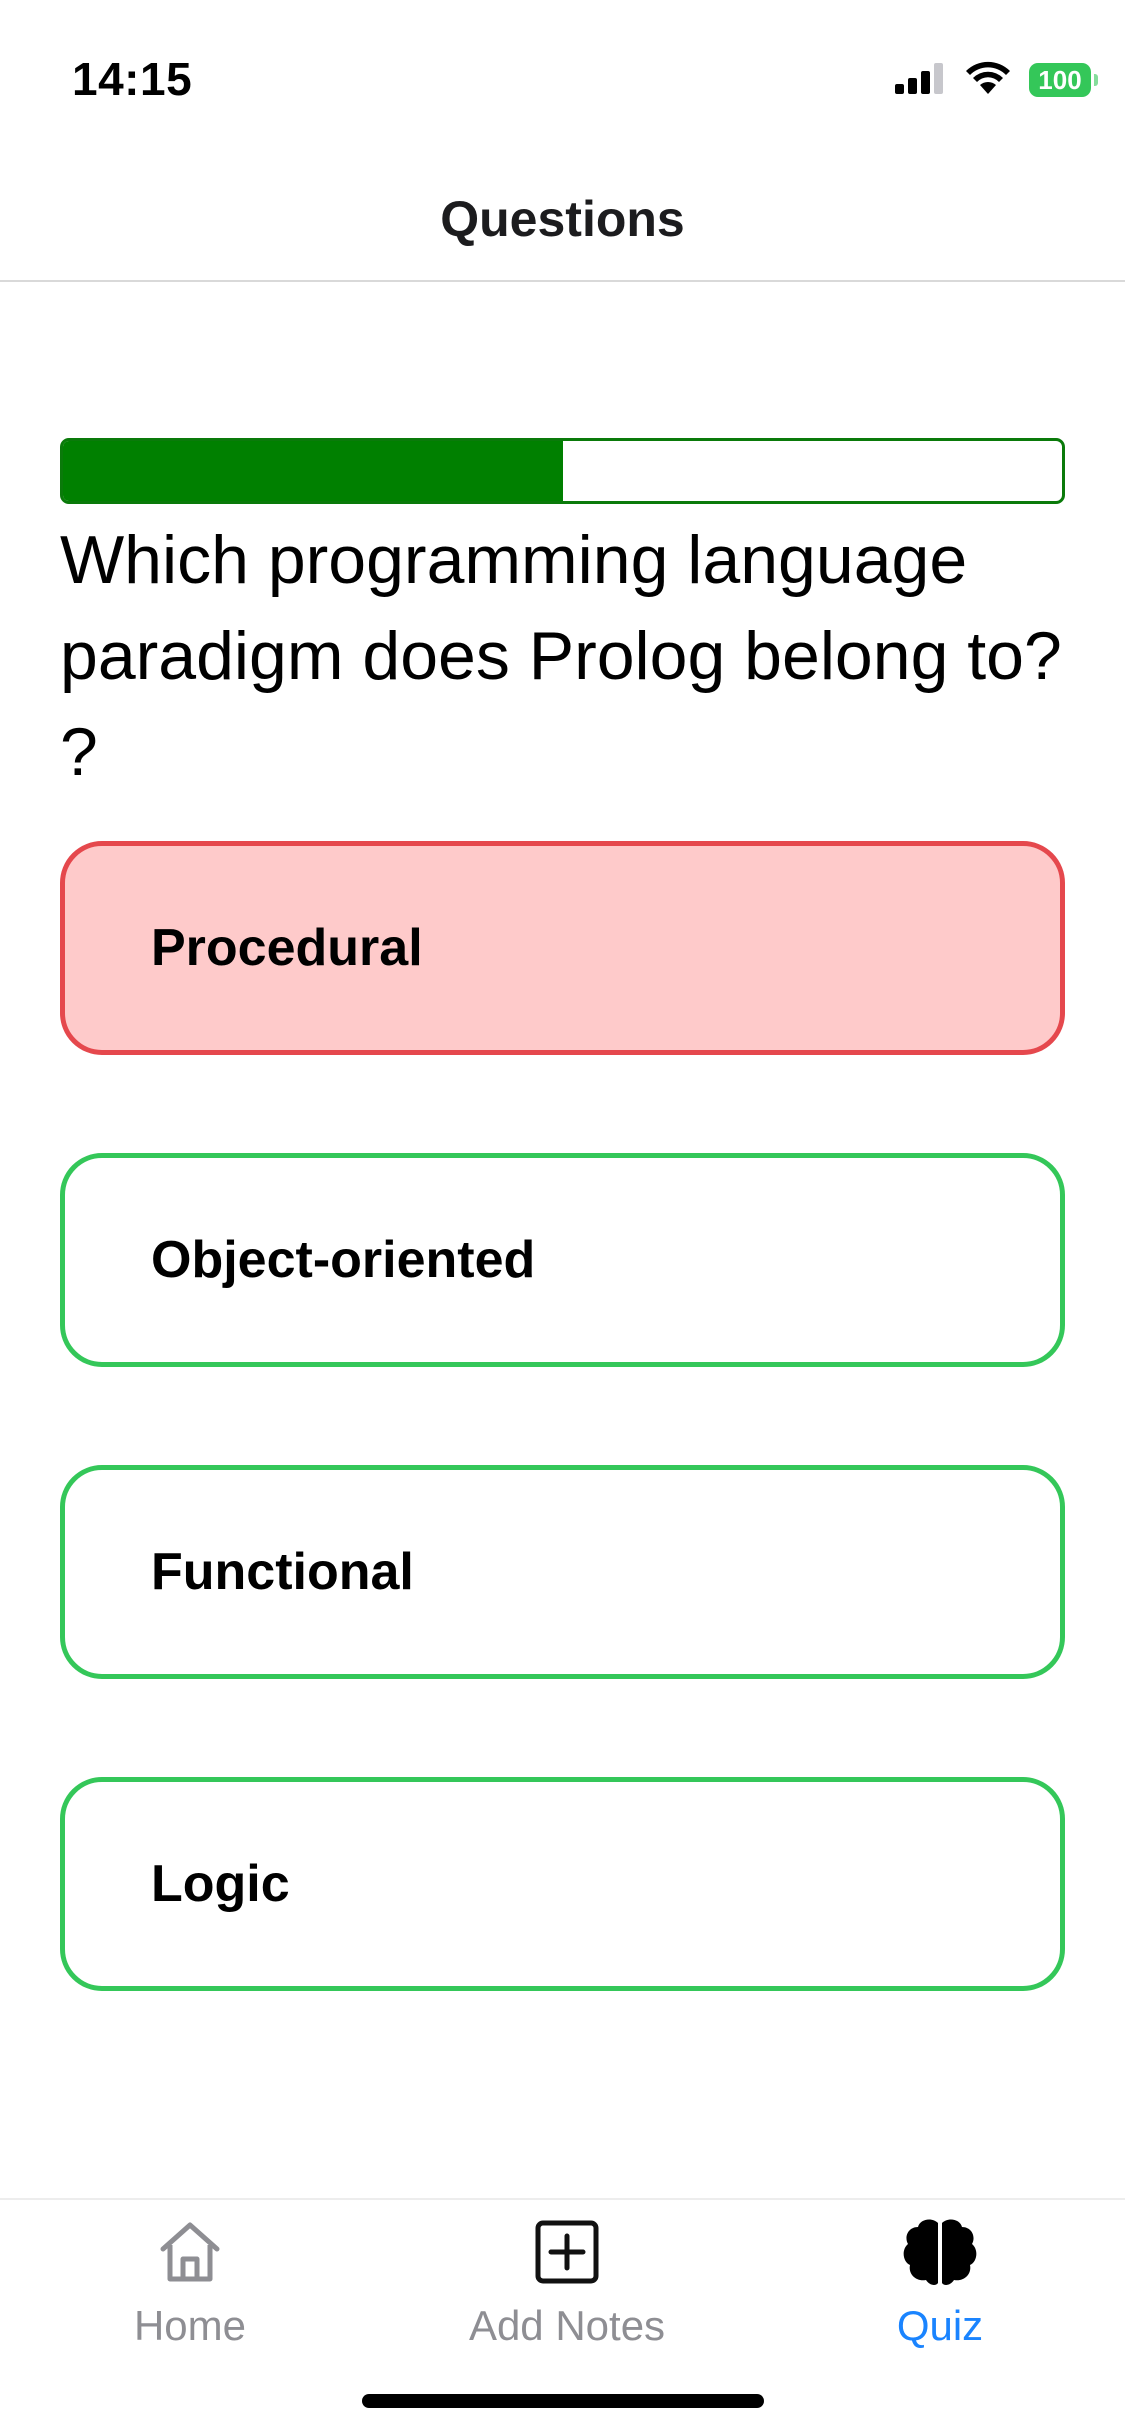  Describe the element at coordinates (567, 2252) in the screenshot. I see `add-square-icon` at that location.